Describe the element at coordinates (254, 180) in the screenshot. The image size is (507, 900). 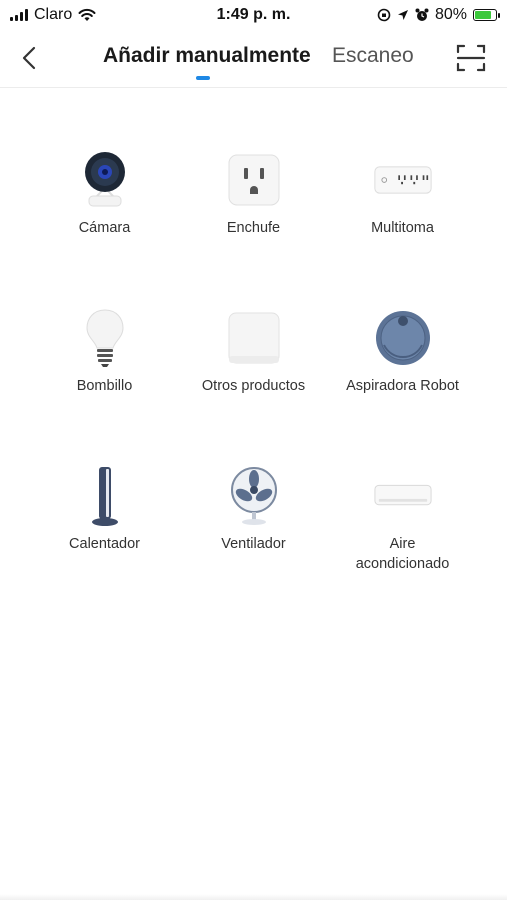
I see `plug-icon` at that location.